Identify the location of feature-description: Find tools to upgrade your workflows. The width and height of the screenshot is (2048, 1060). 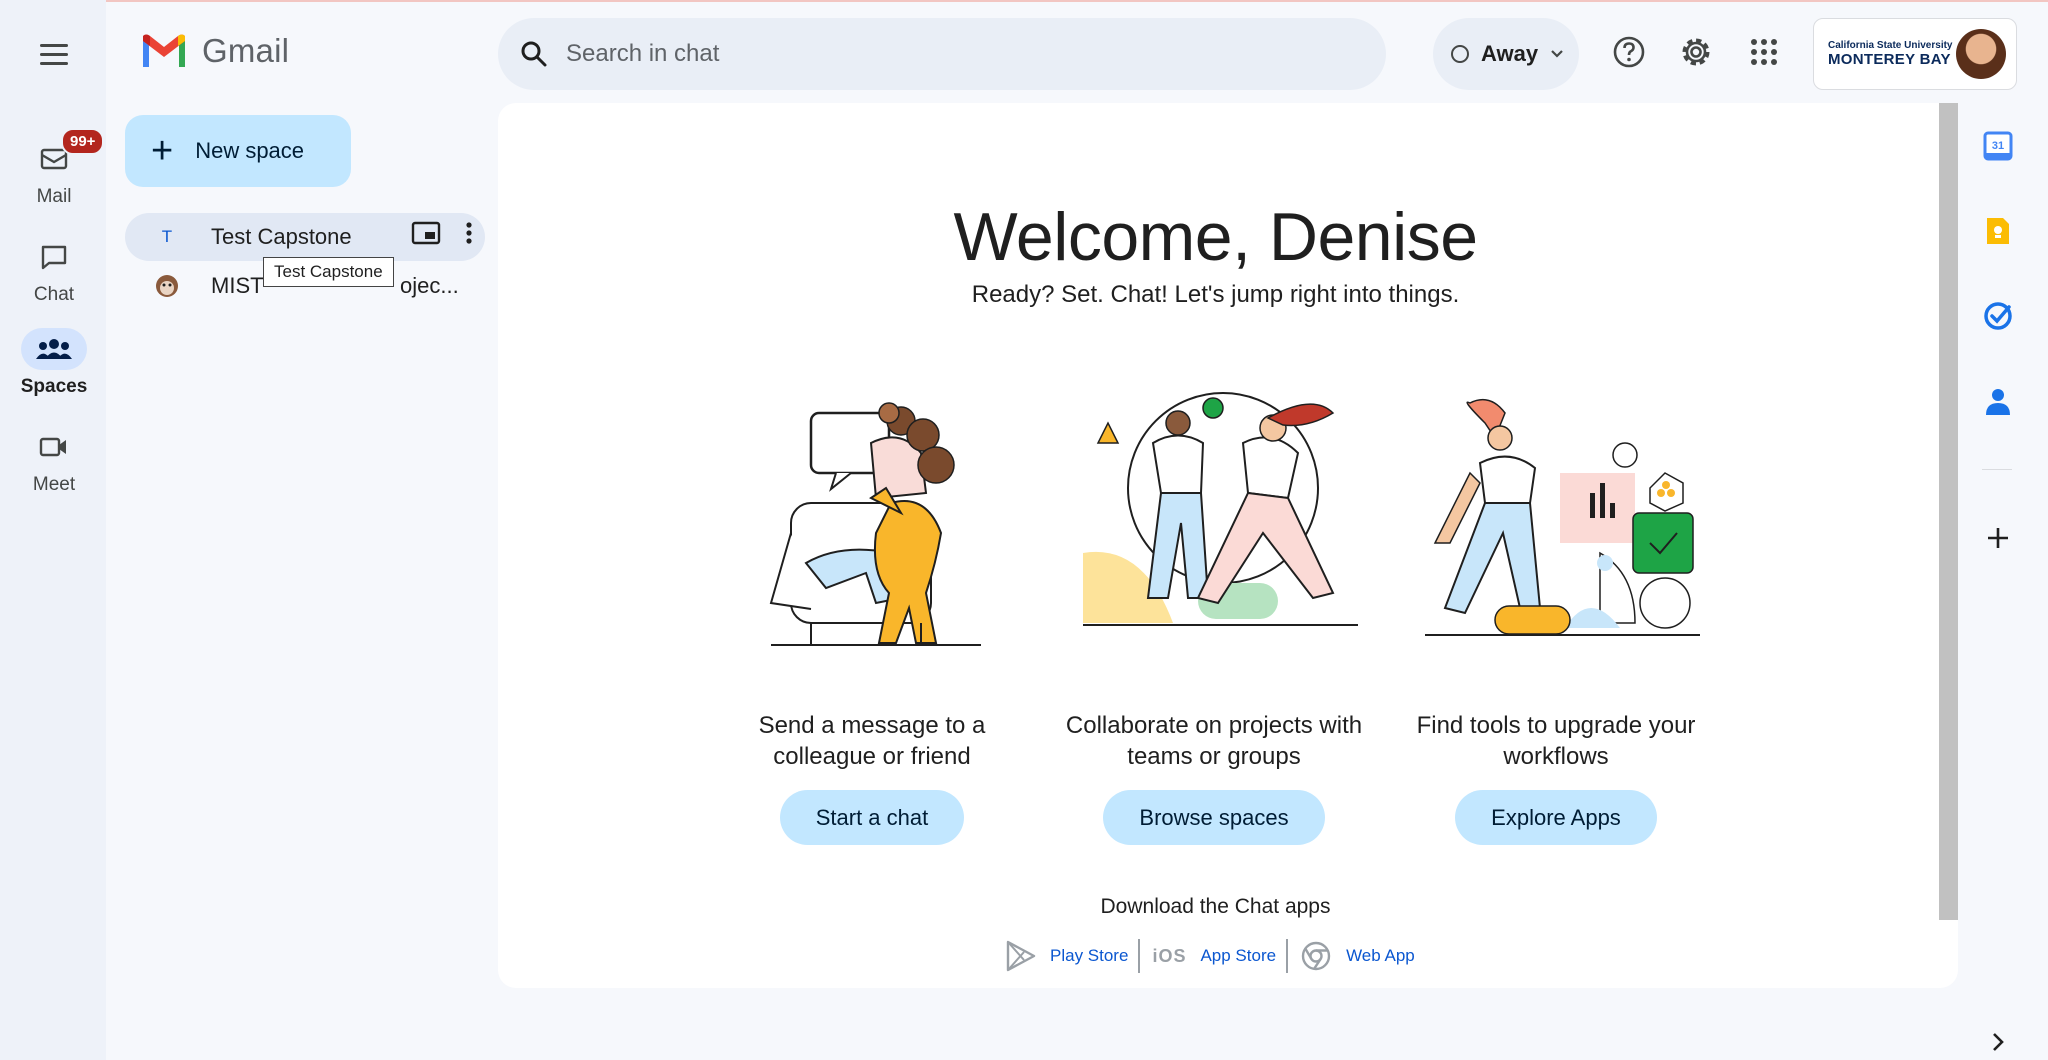
(1556, 741).